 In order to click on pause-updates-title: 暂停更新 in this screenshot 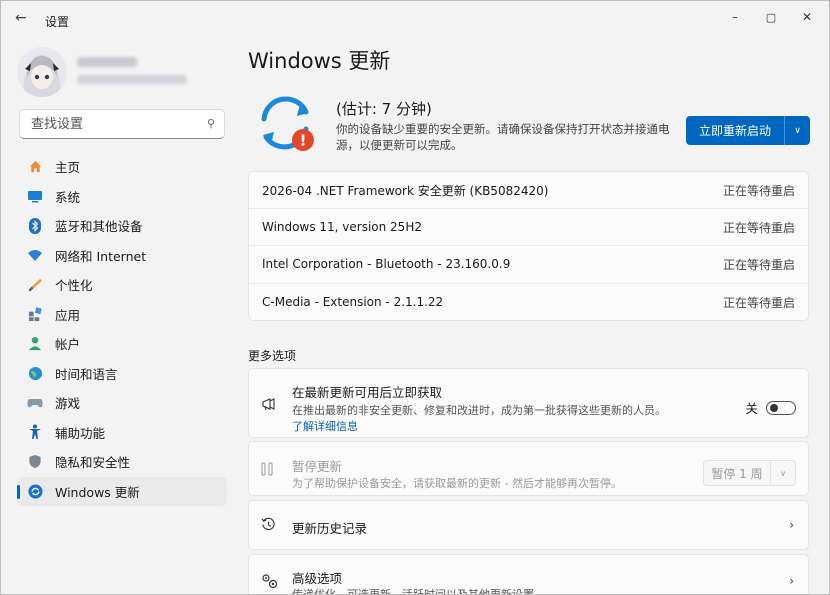, I will do `click(317, 466)`.